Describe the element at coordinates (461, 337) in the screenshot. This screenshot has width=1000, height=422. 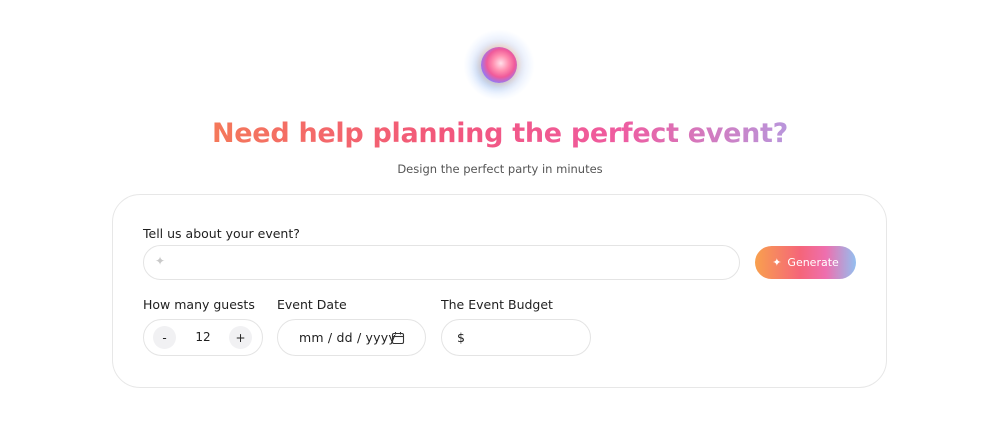
I see `currency-symbol: $` at that location.